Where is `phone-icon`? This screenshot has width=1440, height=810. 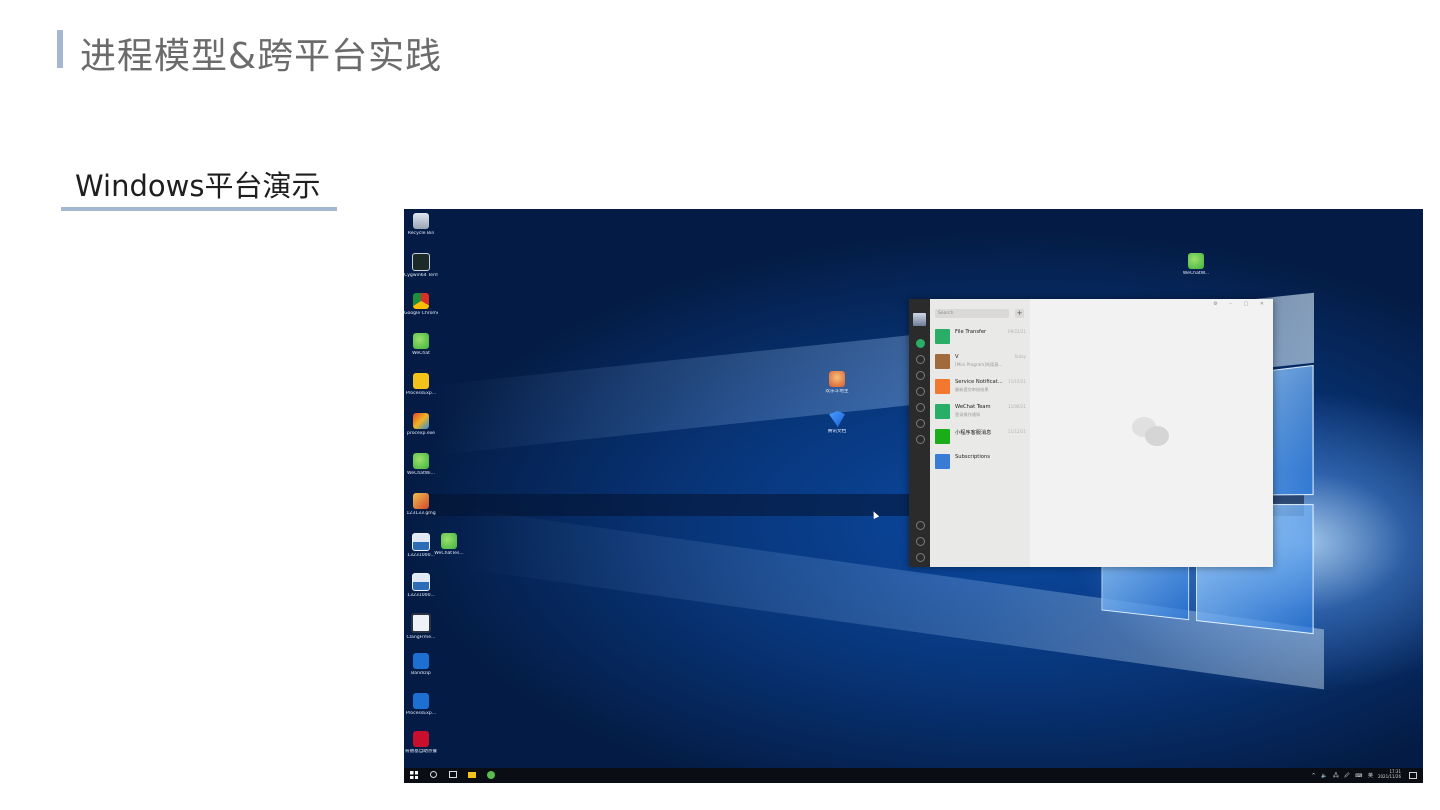 phone-icon is located at coordinates (920, 541).